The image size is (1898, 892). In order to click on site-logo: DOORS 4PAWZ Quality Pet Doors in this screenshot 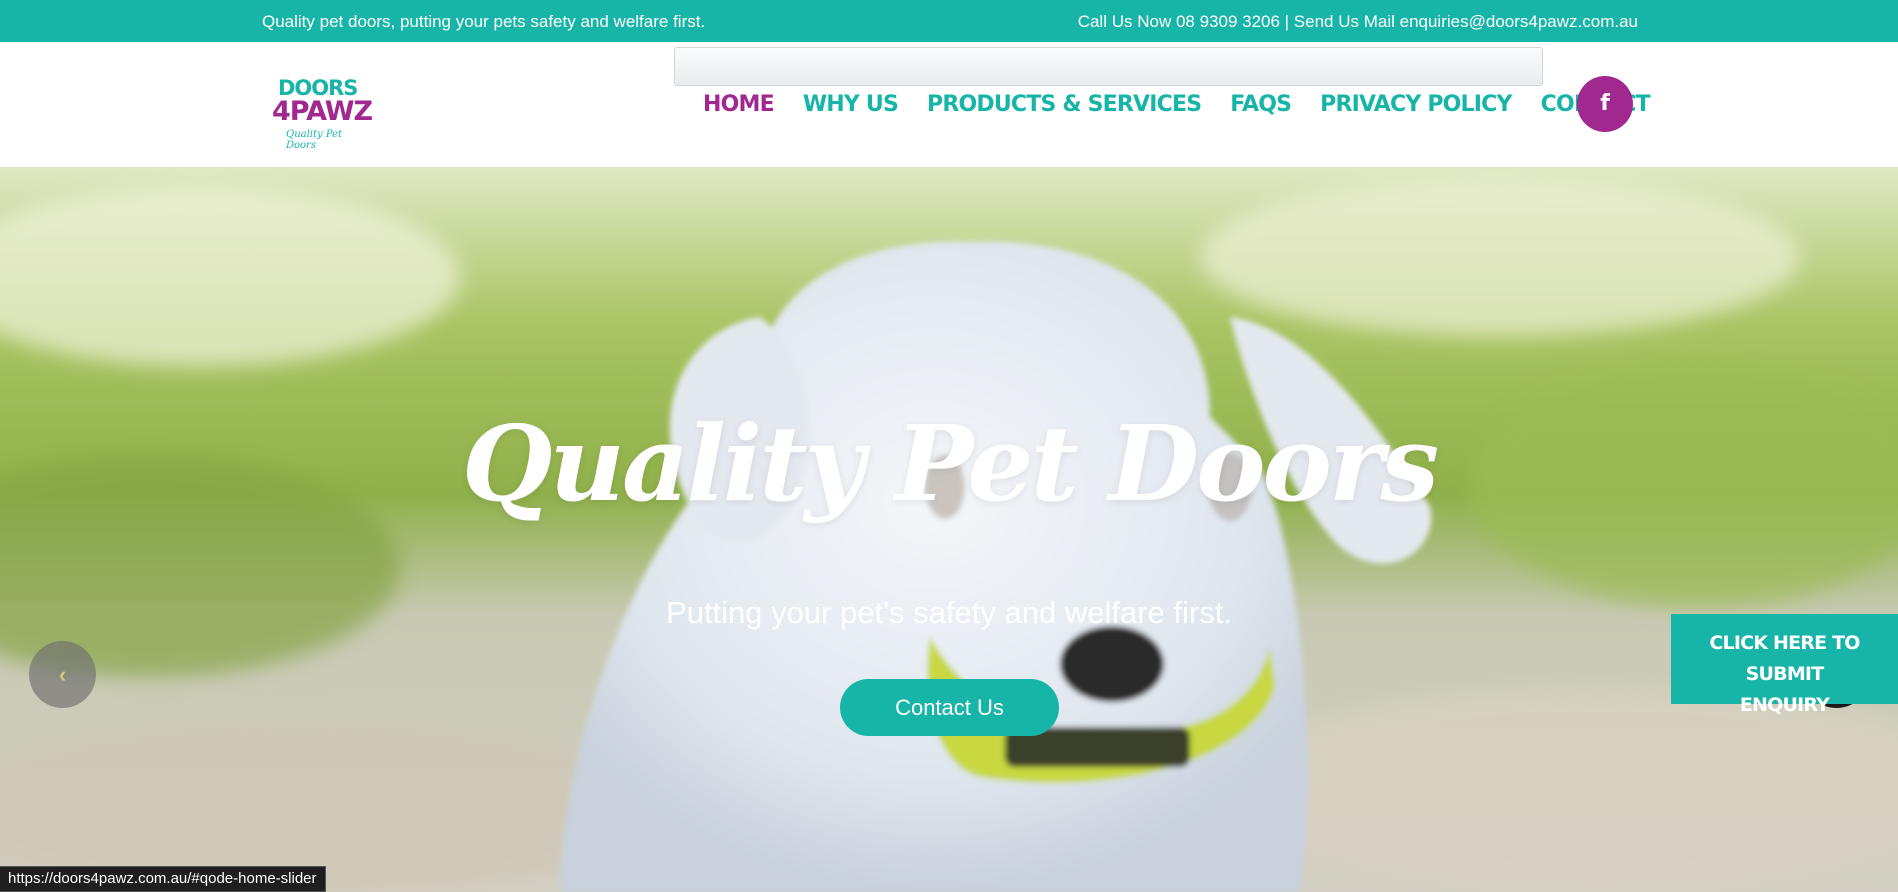, I will do `click(322, 112)`.